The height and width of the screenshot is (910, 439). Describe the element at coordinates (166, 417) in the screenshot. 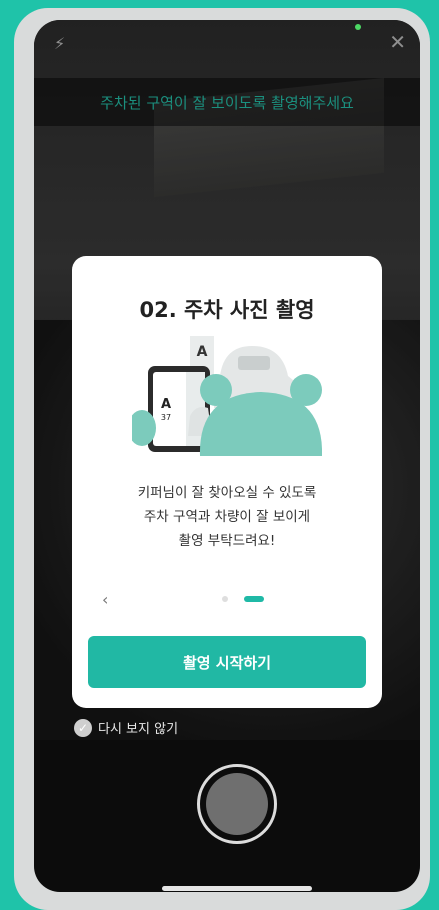

I see `svg-text: 37` at that location.